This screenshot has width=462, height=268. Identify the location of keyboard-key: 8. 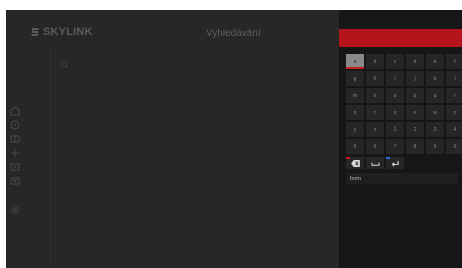
(415, 146).